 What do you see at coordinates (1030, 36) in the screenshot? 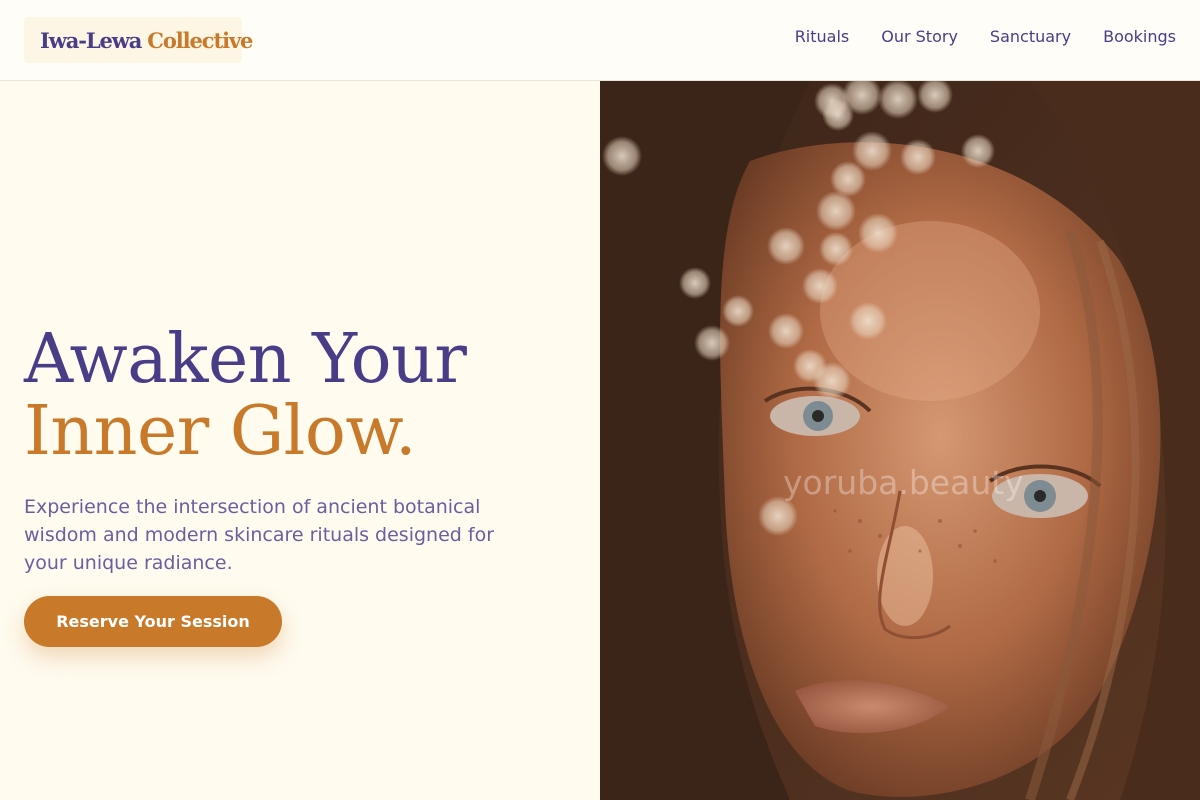
I see `nav-item-sanctuary: Sanctuary` at bounding box center [1030, 36].